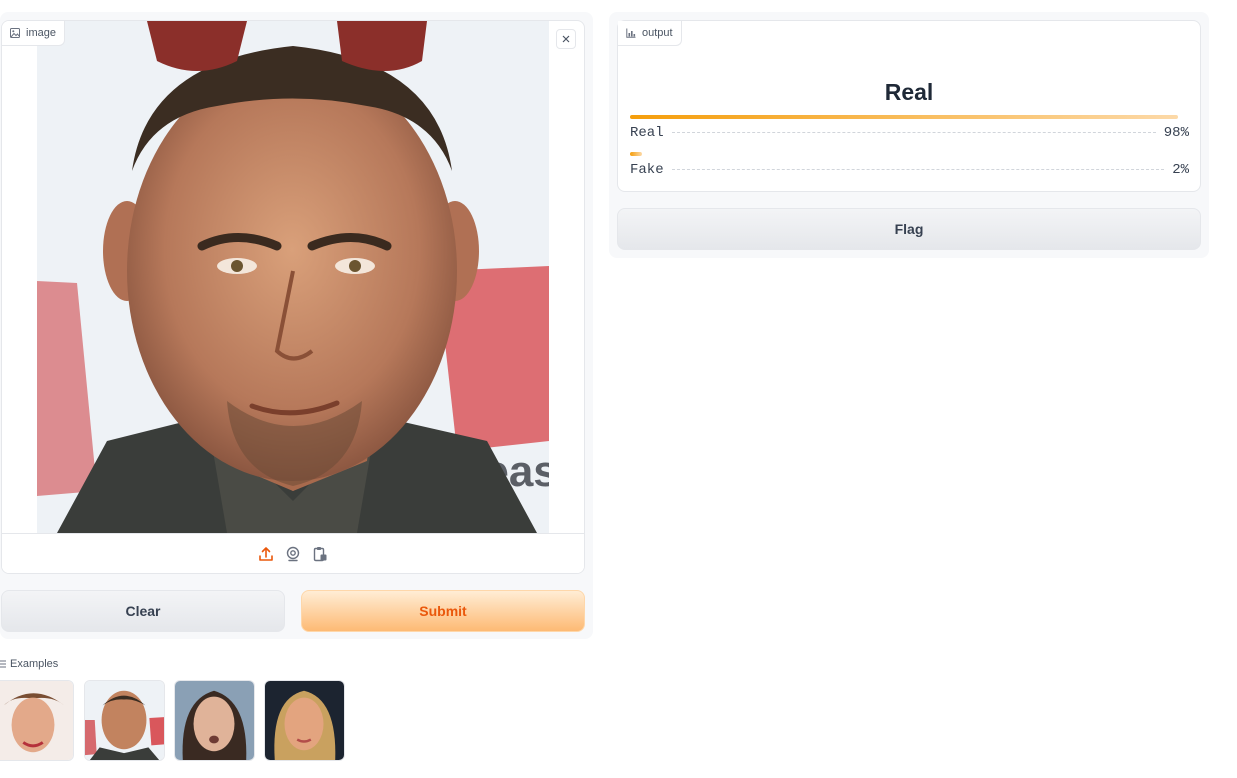  What do you see at coordinates (909, 106) in the screenshot?
I see `output-panel: output Real Real 98% Fake 2%` at bounding box center [909, 106].